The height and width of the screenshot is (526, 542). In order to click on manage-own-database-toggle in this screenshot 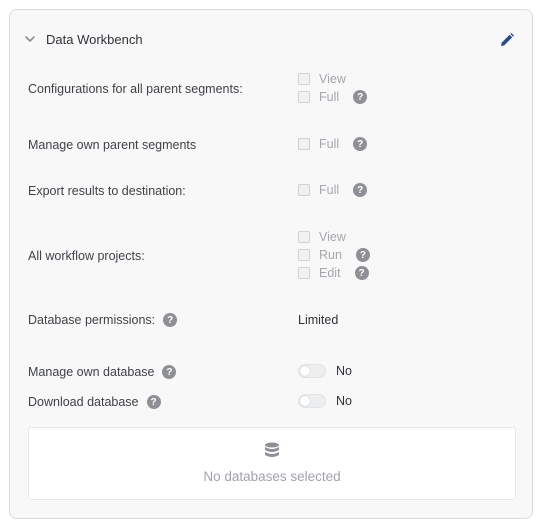, I will do `click(312, 371)`.